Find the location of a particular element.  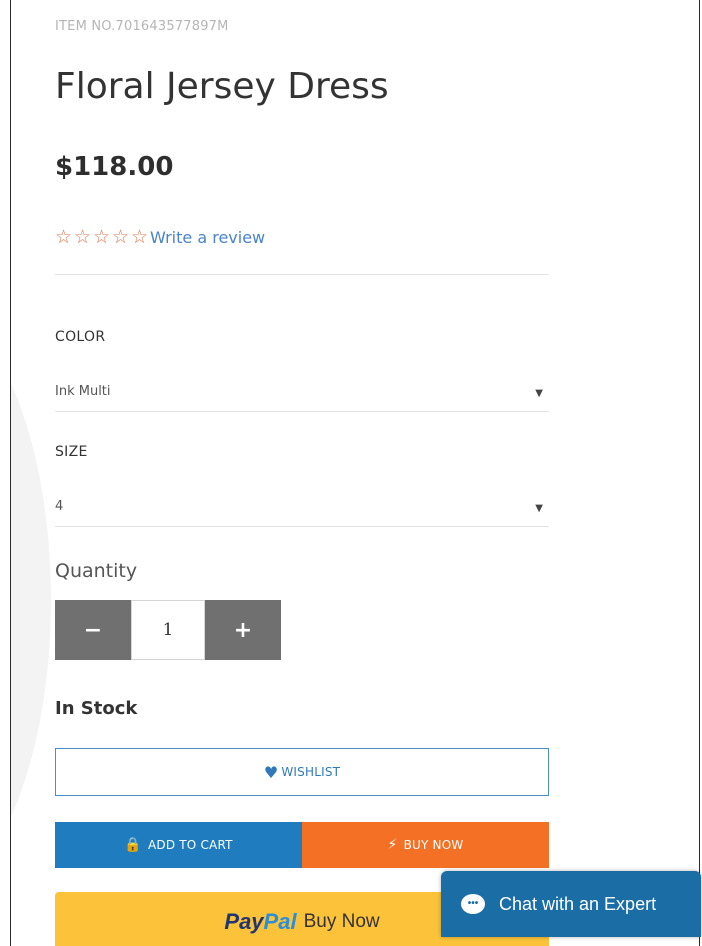

paypal-logo-pay: Pay is located at coordinates (244, 921).